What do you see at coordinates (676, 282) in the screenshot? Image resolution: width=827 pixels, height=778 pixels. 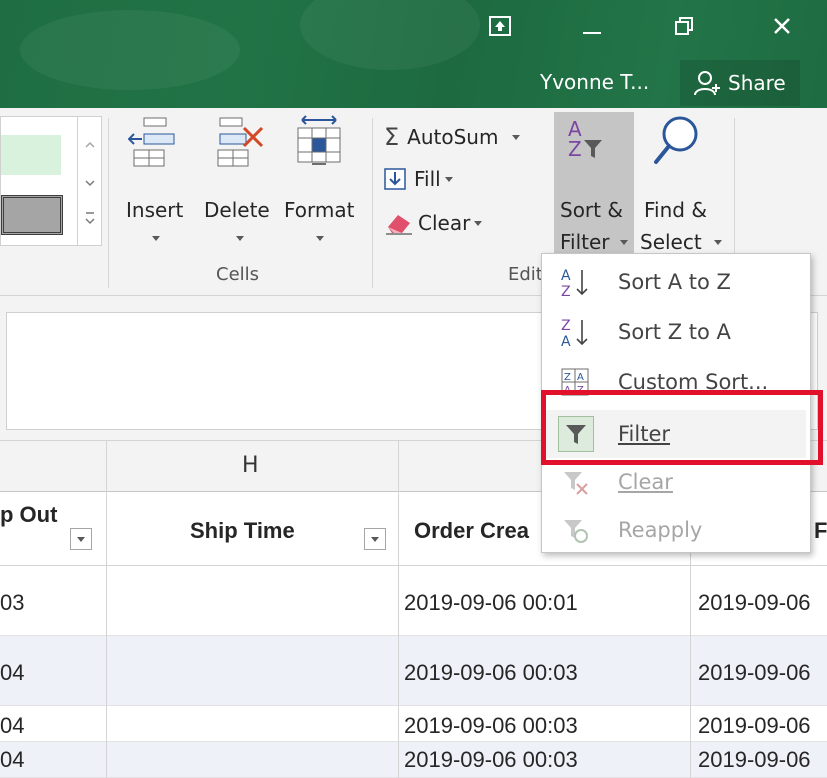 I see `menu-item-sort-a-to-z: AZ Sort A to Z` at bounding box center [676, 282].